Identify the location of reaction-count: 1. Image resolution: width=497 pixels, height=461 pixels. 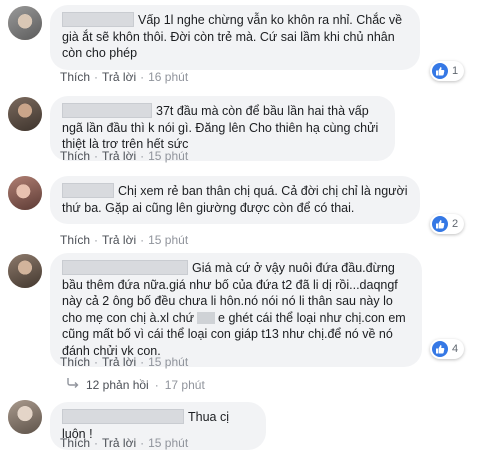
(447, 71).